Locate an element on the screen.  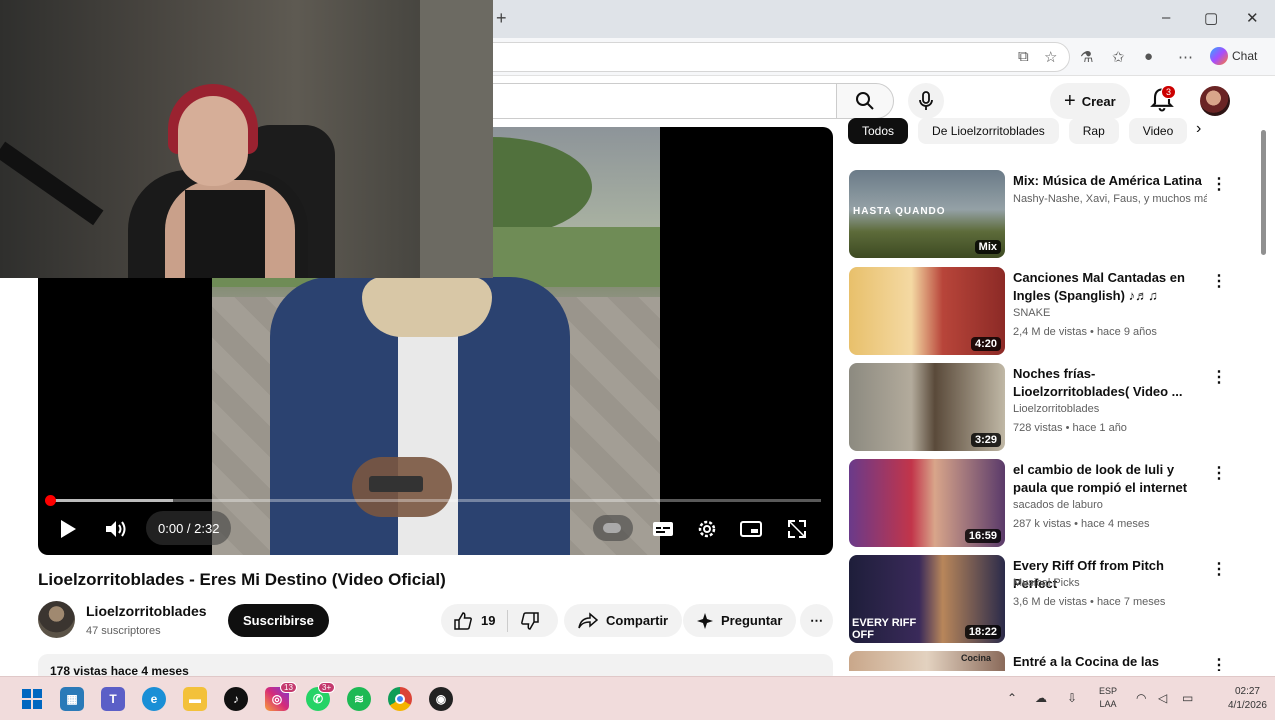
close-window-button: ✕ is located at coordinates (1252, 18).